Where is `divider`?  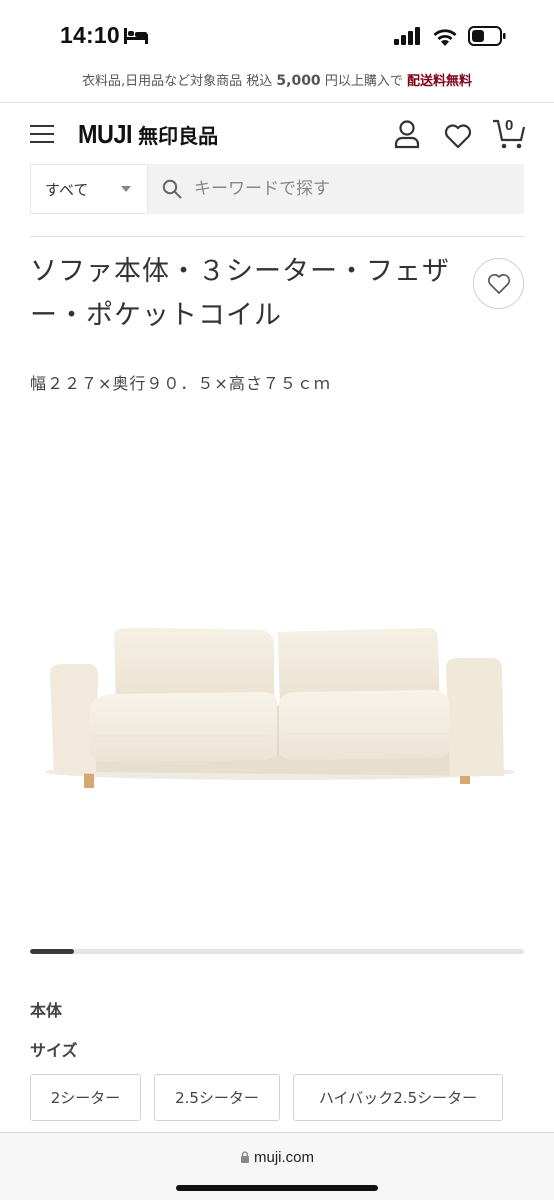
divider is located at coordinates (277, 236).